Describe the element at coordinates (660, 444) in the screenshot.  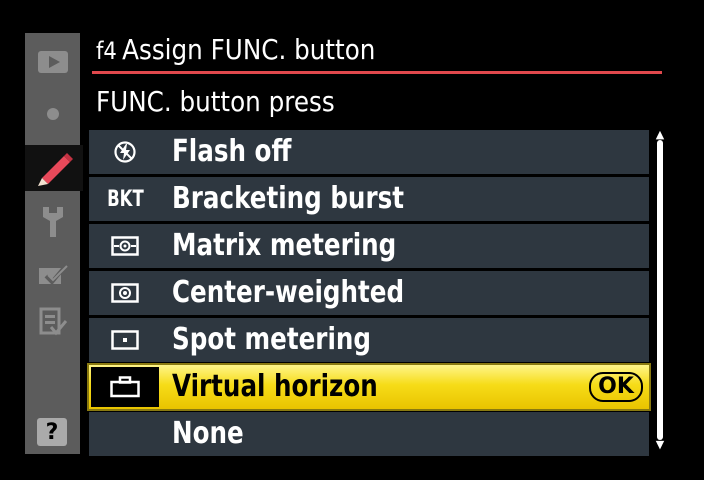
I see `scroll-down-icon: ▼` at that location.